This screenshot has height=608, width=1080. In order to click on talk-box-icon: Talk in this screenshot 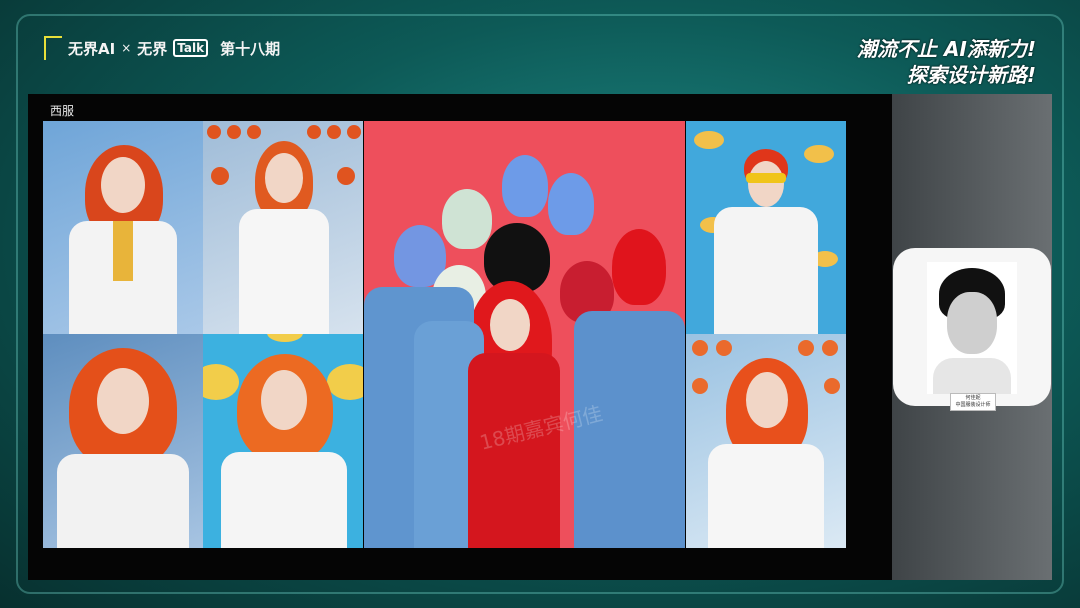, I will do `click(191, 48)`.